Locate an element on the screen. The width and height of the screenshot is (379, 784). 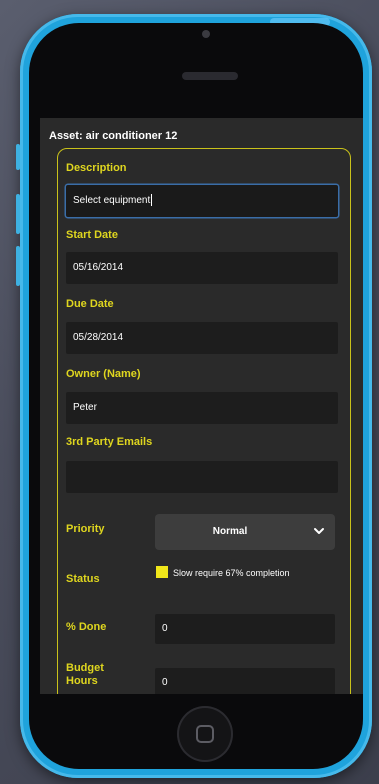
due-date-field: 05/28/2014 is located at coordinates (202, 338).